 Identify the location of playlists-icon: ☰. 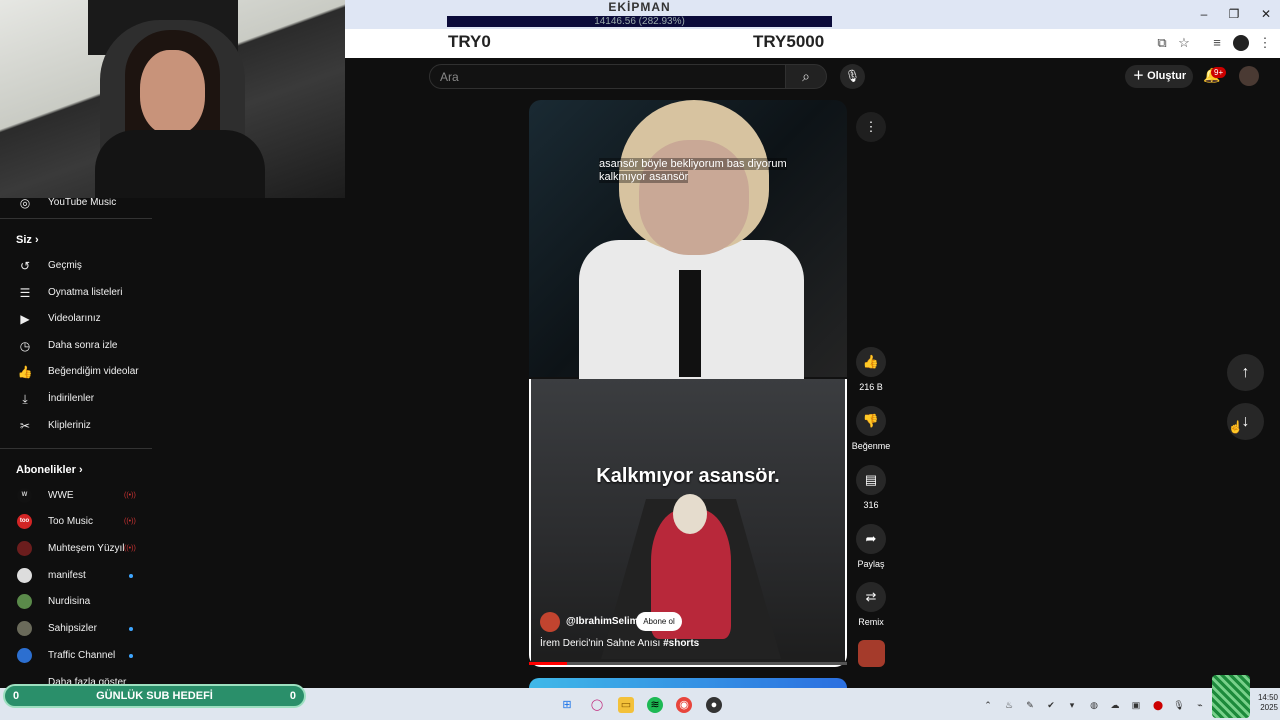
(25, 293).